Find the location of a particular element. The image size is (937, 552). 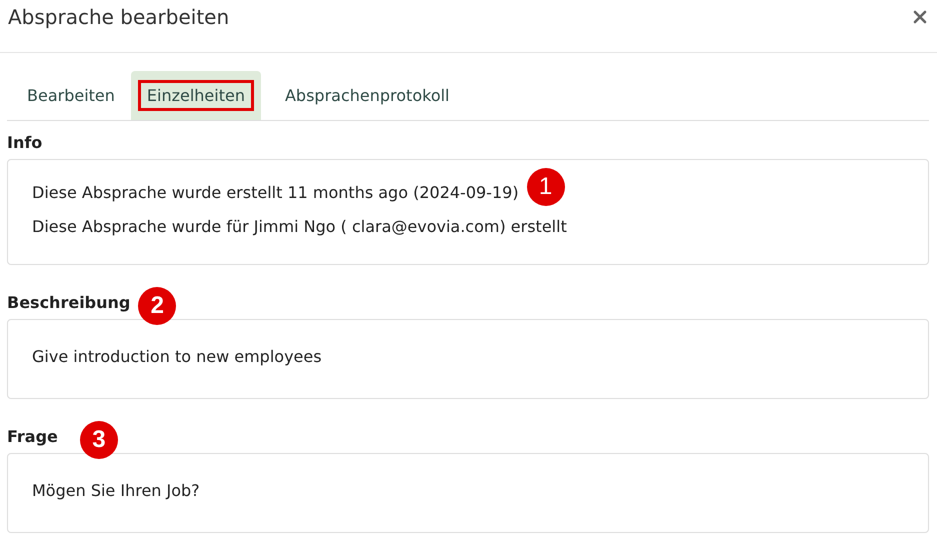

dialog-title: Absprache bearbeiten is located at coordinates (119, 17).